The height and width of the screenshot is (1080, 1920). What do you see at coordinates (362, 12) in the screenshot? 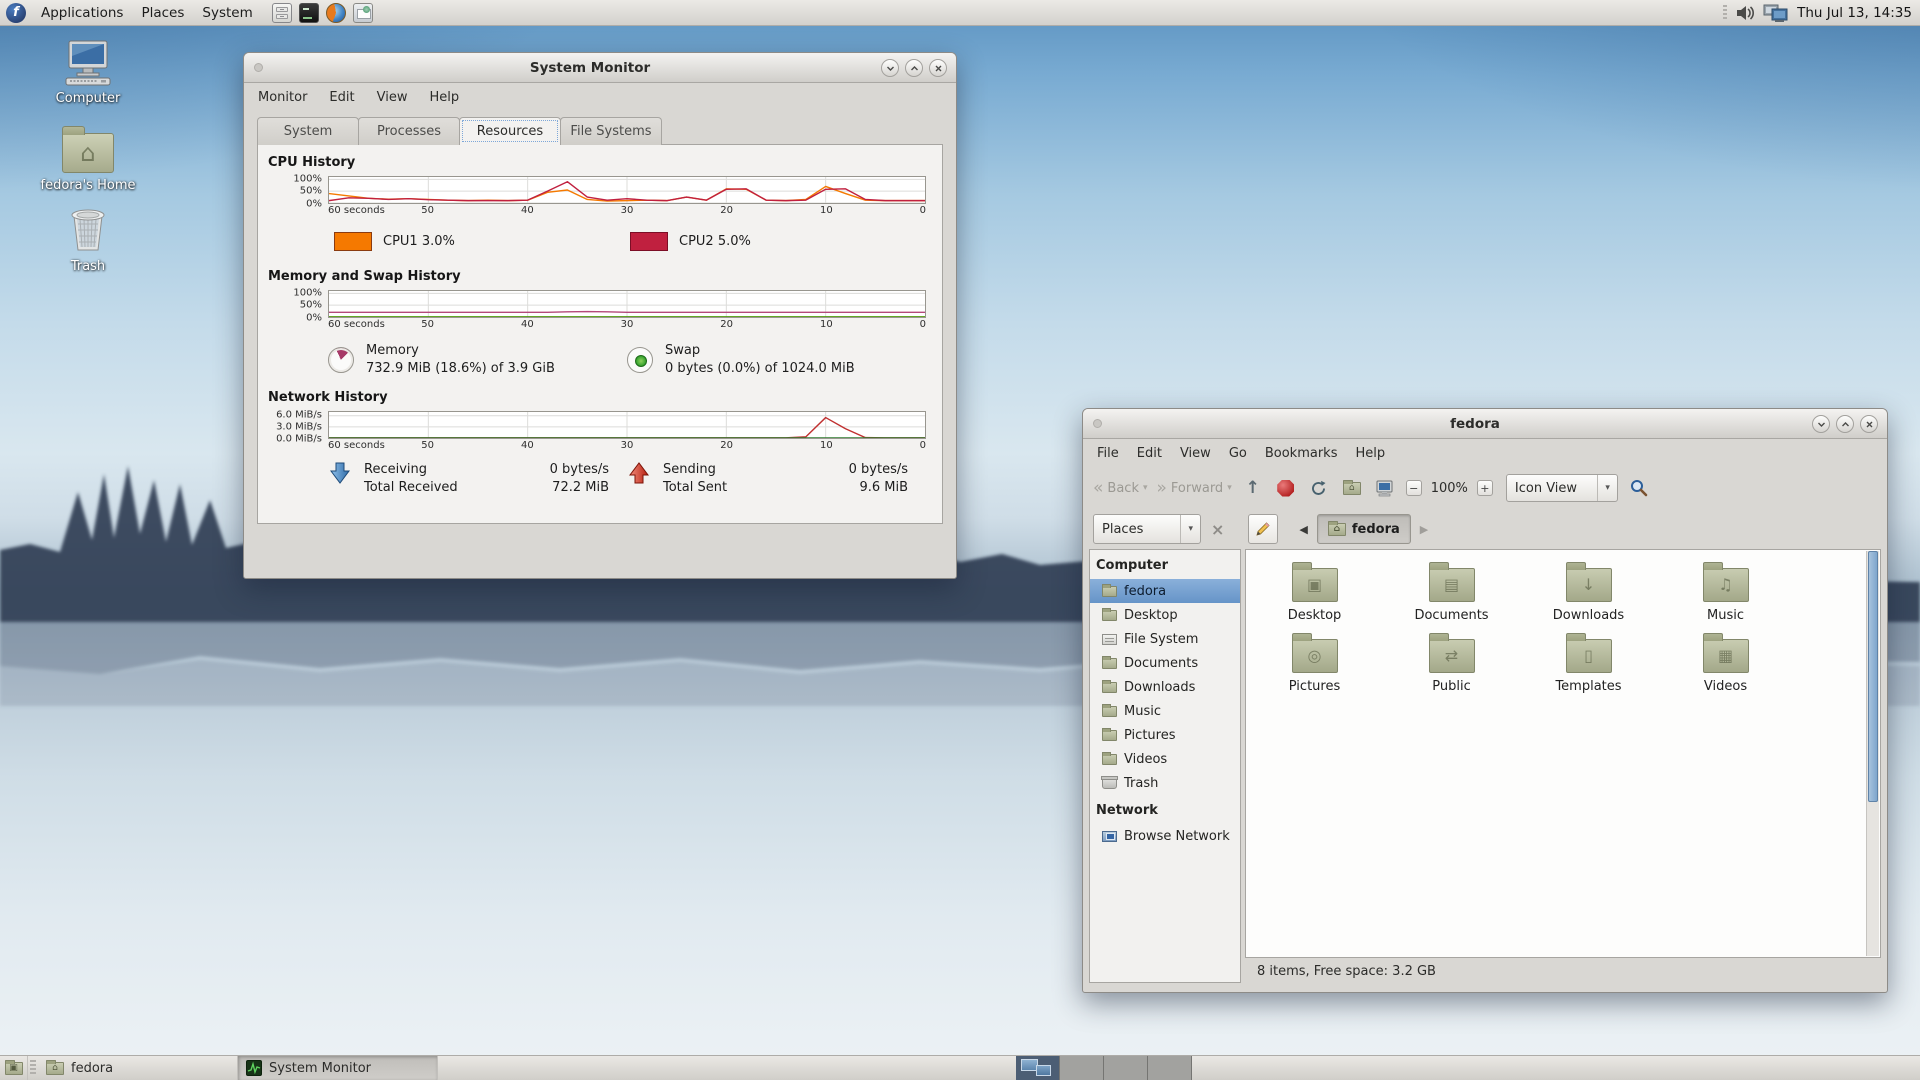
I see `mail-icon` at bounding box center [362, 12].